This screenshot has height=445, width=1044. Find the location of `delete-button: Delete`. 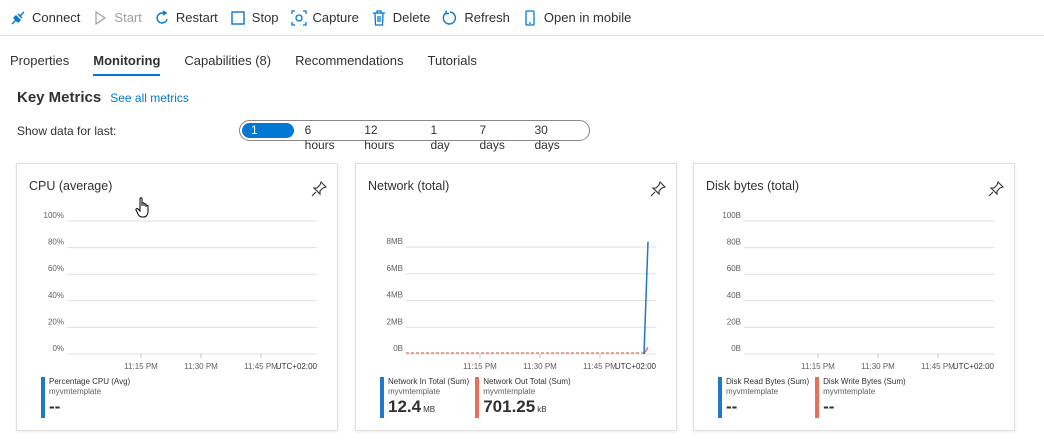

delete-button: Delete is located at coordinates (404, 18).